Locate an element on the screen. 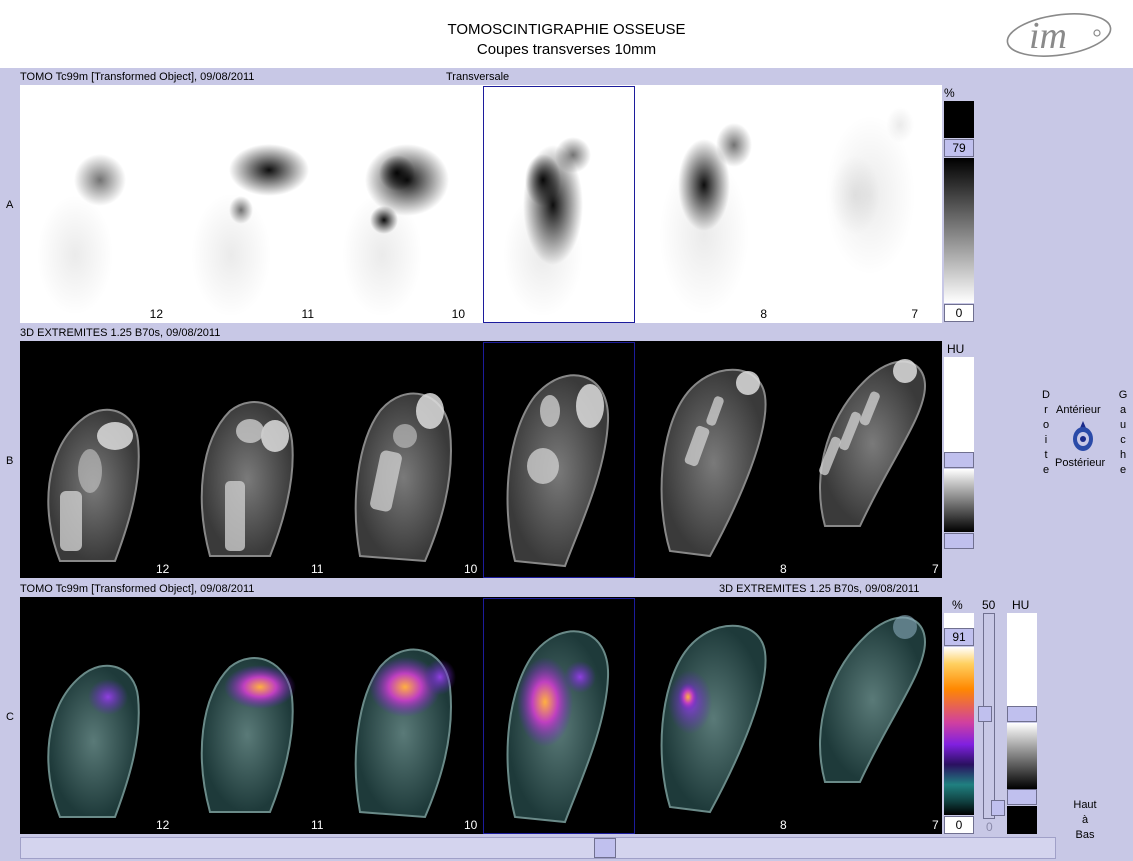 This screenshot has height=861, width=1133. nm-scale-top-block is located at coordinates (959, 119).